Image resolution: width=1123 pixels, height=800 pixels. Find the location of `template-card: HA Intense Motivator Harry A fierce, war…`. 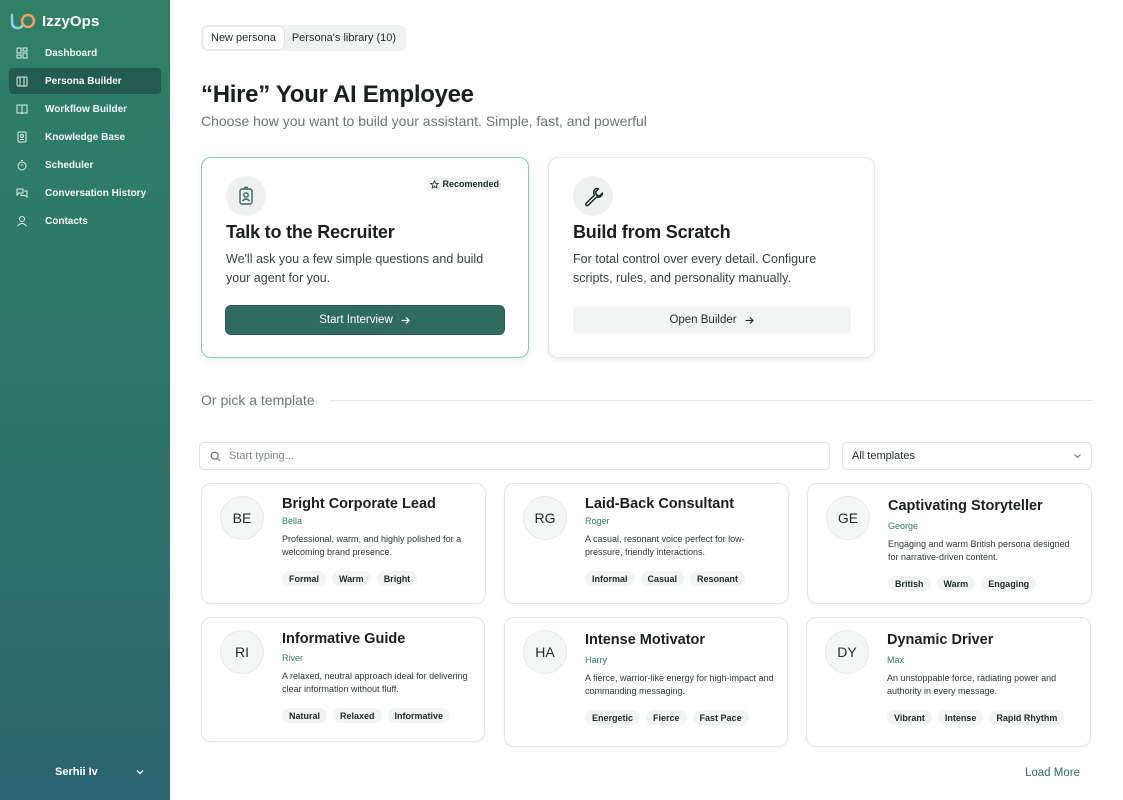

template-card: HA Intense Motivator Harry A fierce, war… is located at coordinates (646, 682).